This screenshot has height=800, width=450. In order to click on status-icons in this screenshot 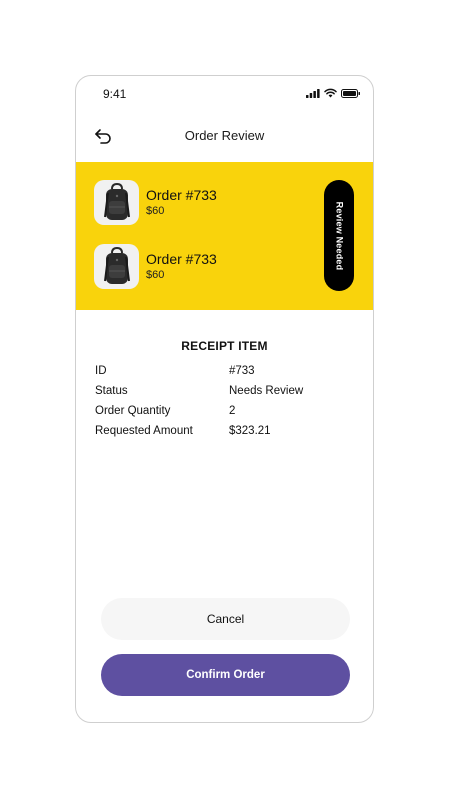, I will do `click(333, 93)`.